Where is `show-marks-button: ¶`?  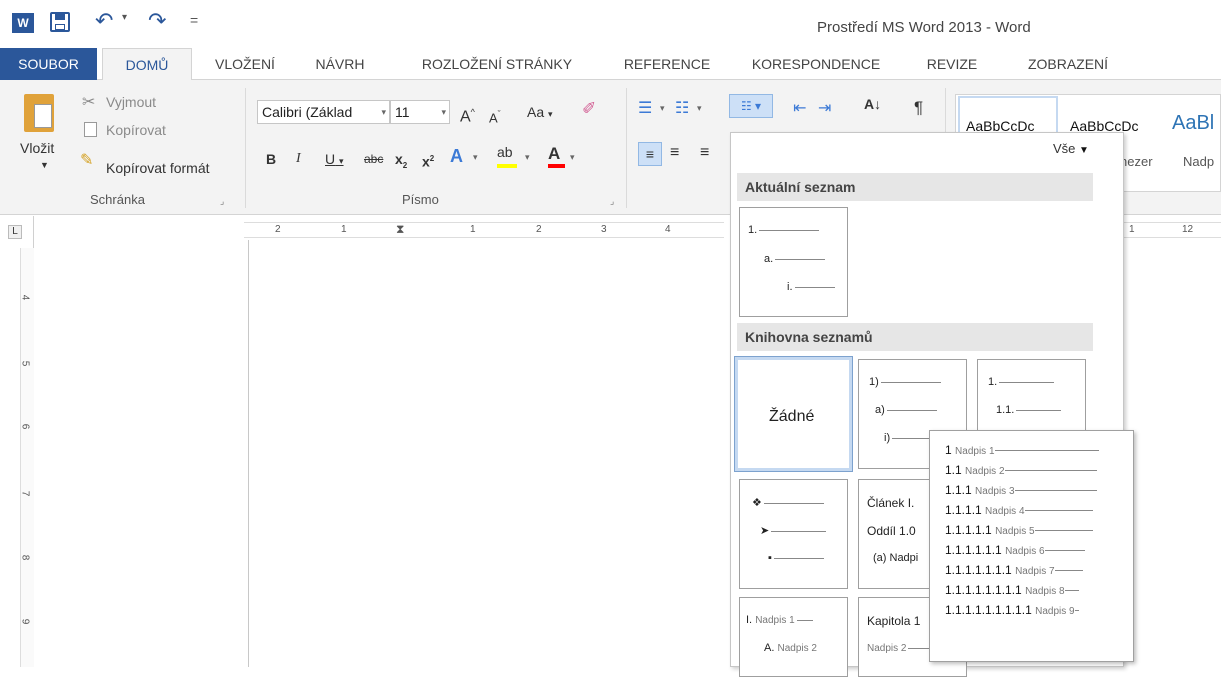 show-marks-button: ¶ is located at coordinates (918, 108).